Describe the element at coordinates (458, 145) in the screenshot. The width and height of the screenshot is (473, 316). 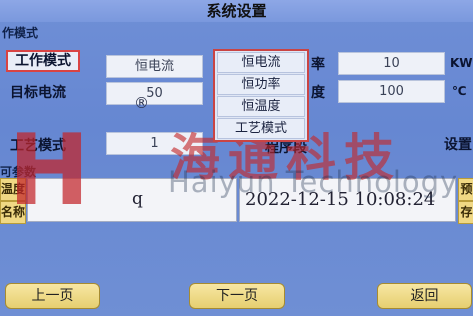
I see `settings-label: 设置` at that location.